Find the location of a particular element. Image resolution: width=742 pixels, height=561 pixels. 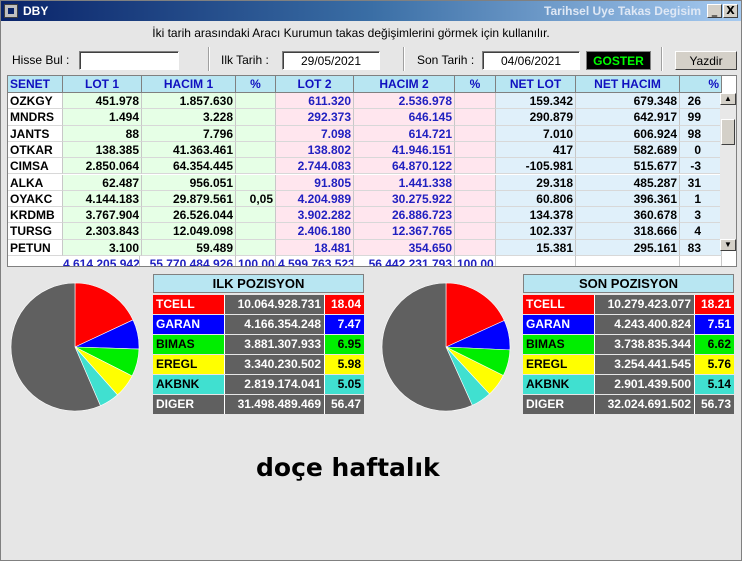

col-header-hacim2: HACIM 2 is located at coordinates (404, 84).